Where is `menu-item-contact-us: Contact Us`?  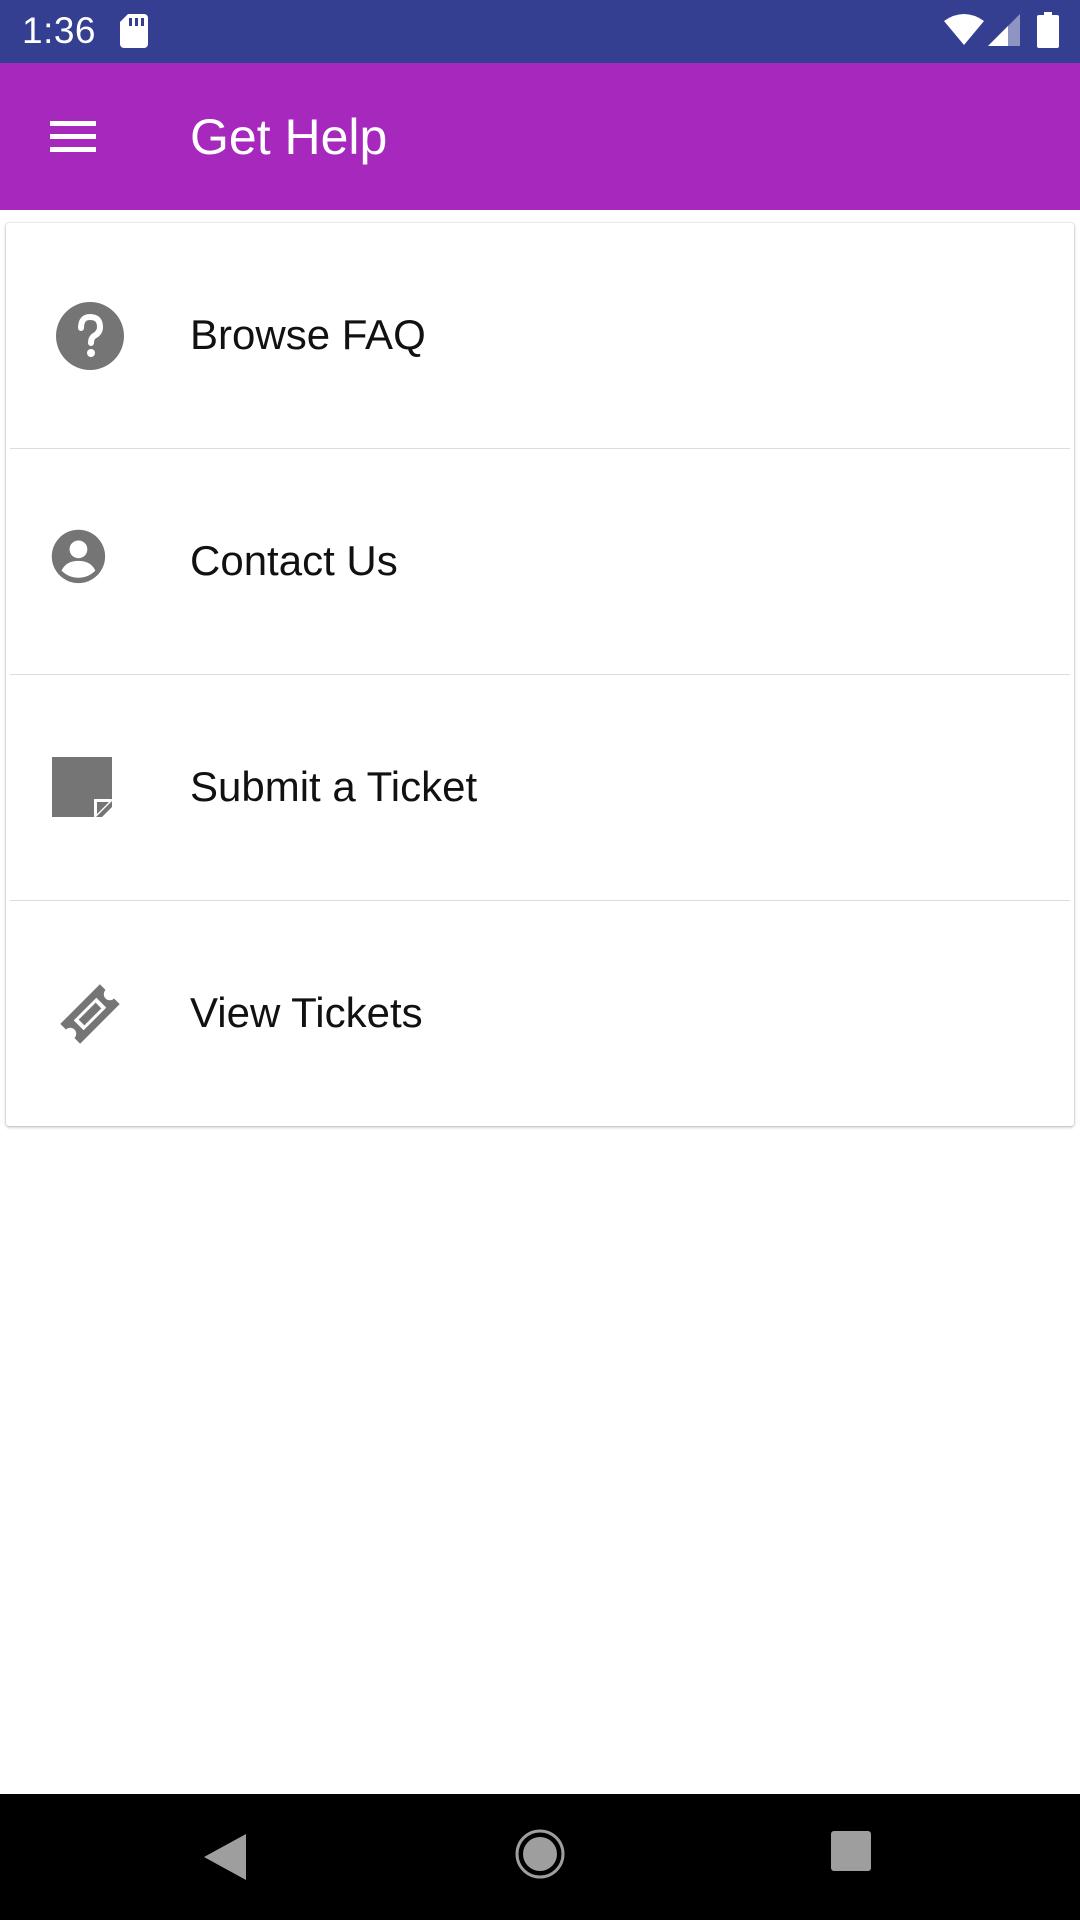 menu-item-contact-us: Contact Us is located at coordinates (540, 561).